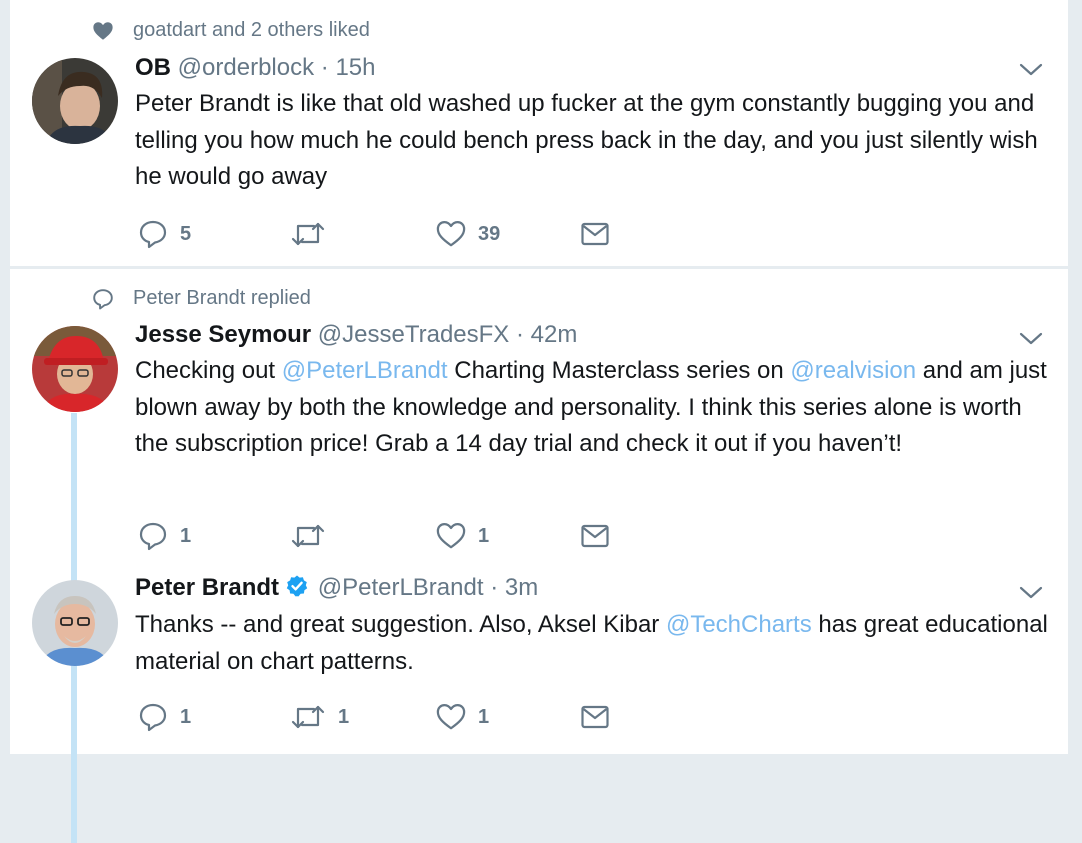  I want to click on tweet-header: OB @orderblock · 15h, so click(255, 68).